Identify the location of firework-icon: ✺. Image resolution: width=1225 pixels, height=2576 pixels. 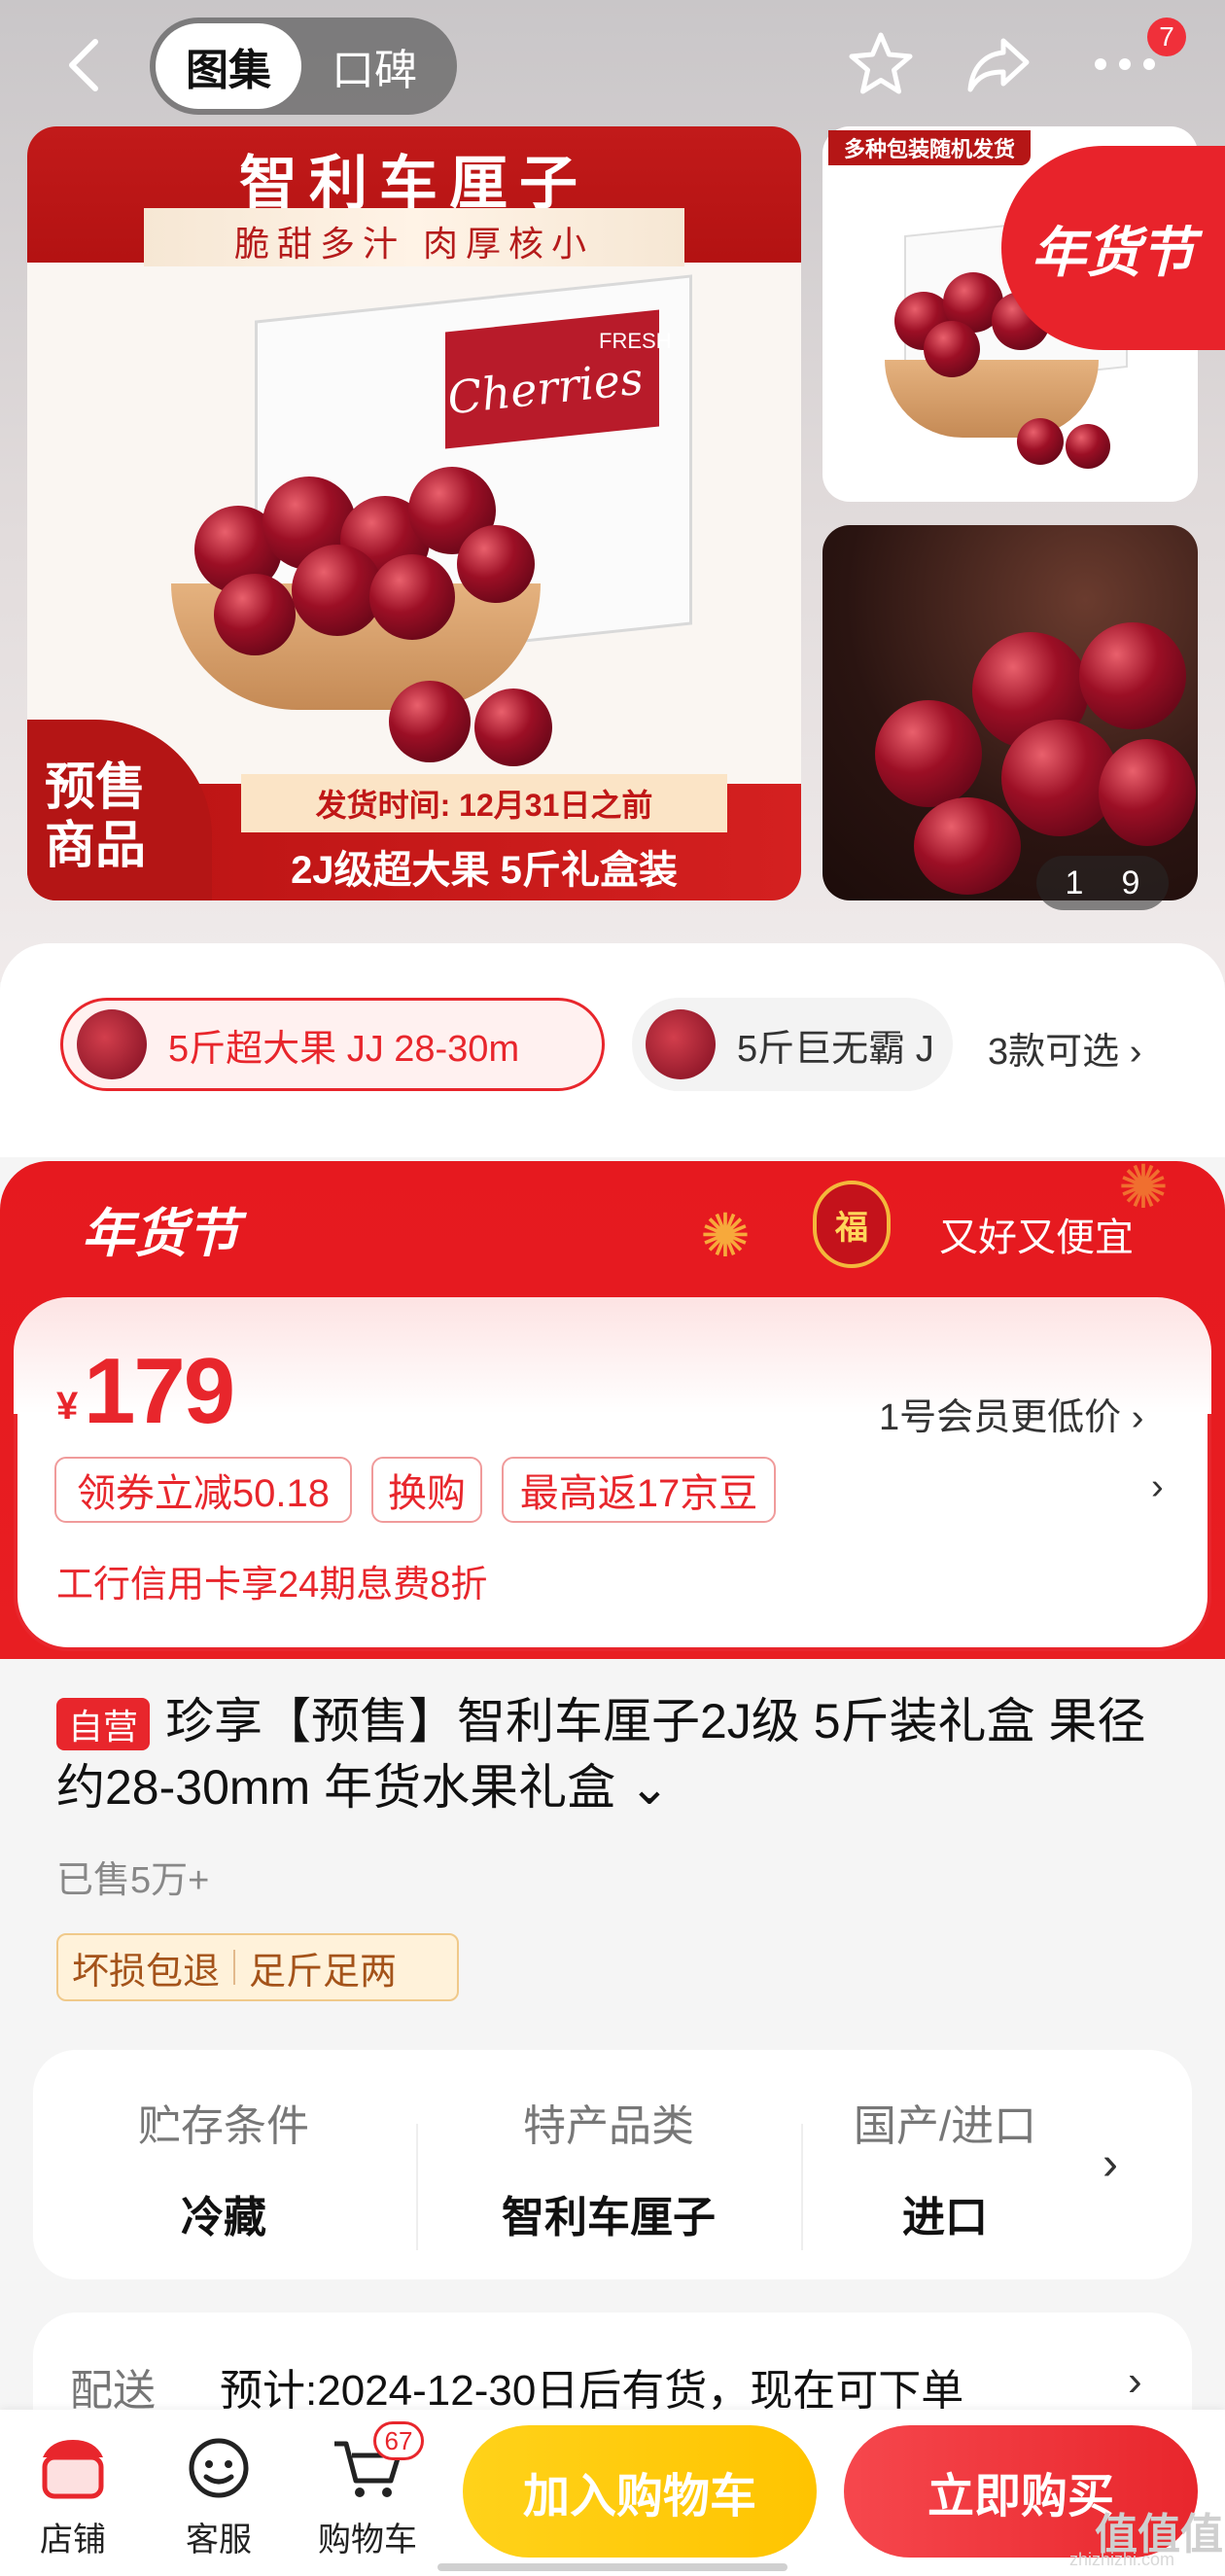
(725, 1236).